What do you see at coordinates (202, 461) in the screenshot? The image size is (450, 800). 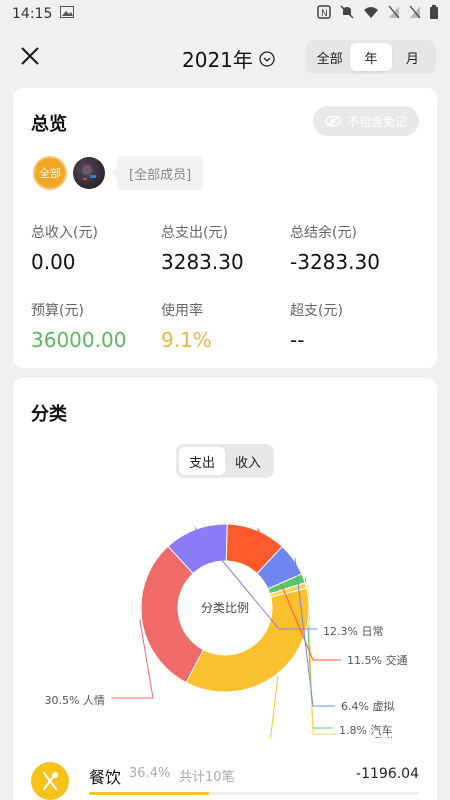 I see `tab-expense: 支出` at bounding box center [202, 461].